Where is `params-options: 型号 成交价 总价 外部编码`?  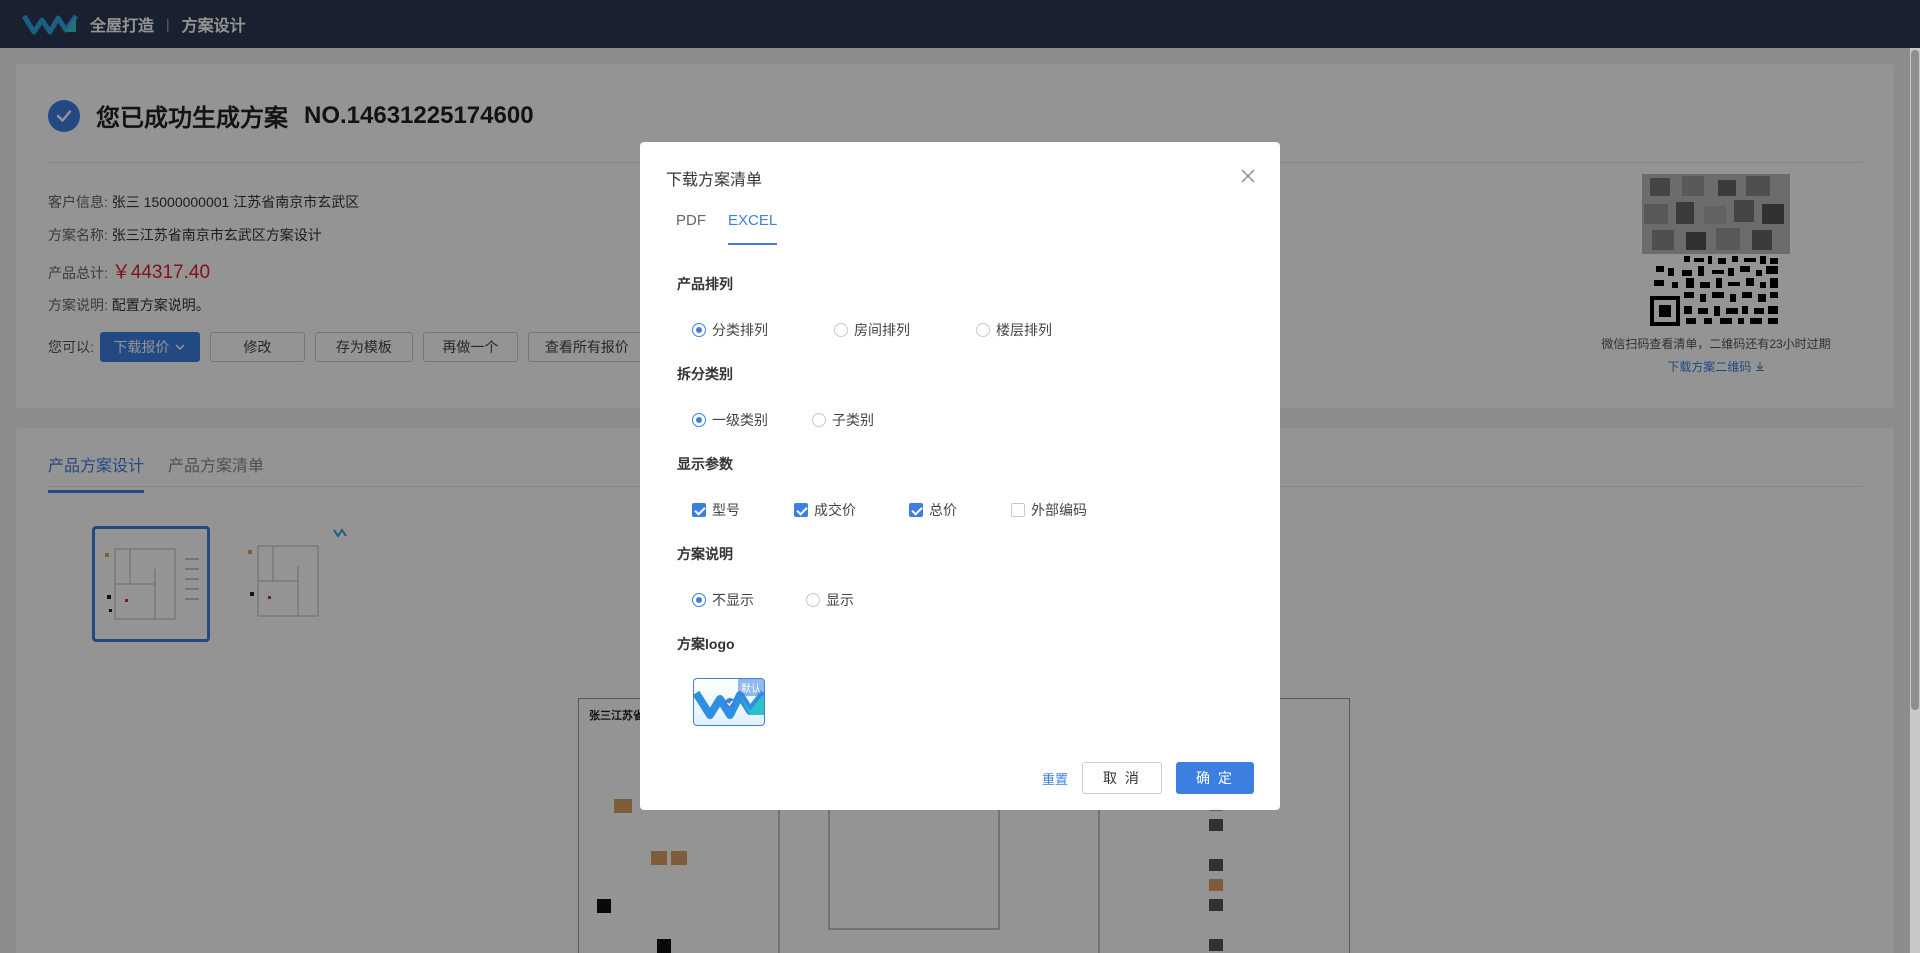 params-options: 型号 成交价 总价 外部编码 is located at coordinates (889, 510).